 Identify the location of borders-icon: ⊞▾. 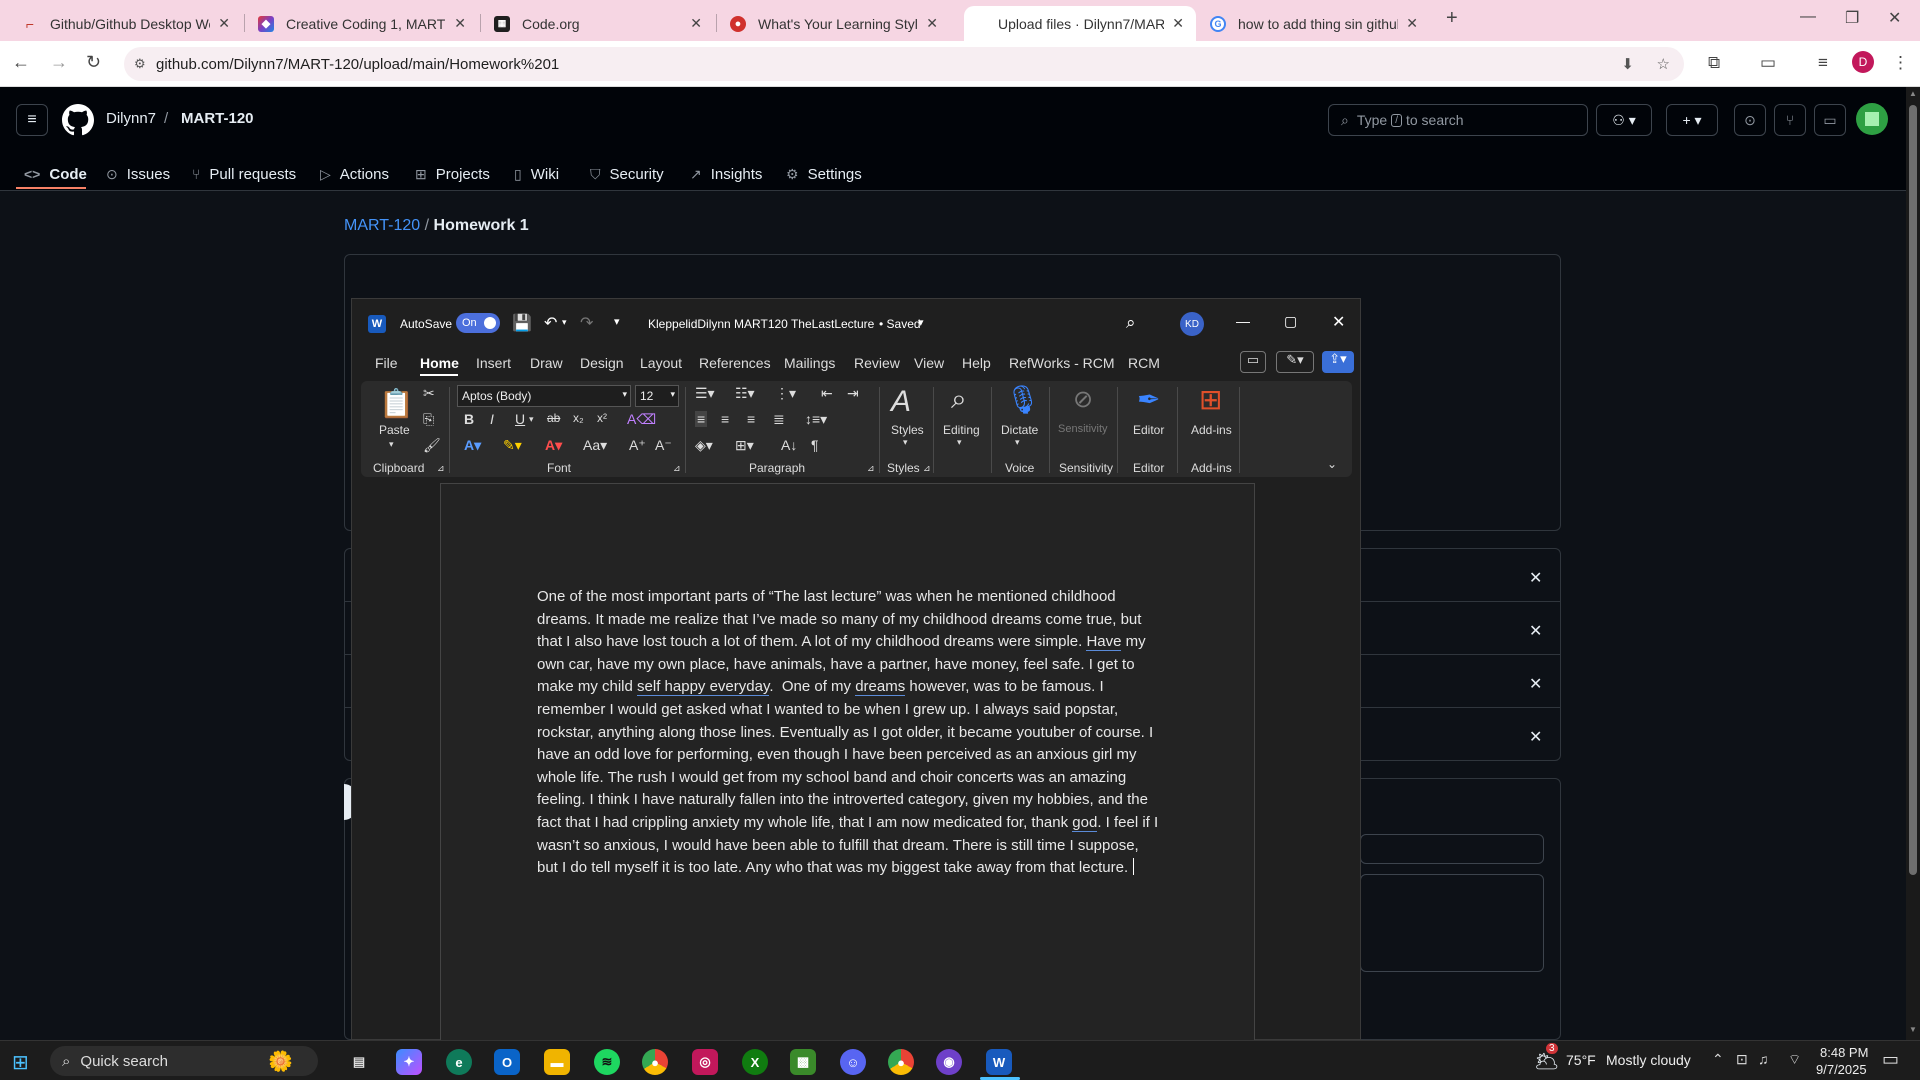
(744, 445).